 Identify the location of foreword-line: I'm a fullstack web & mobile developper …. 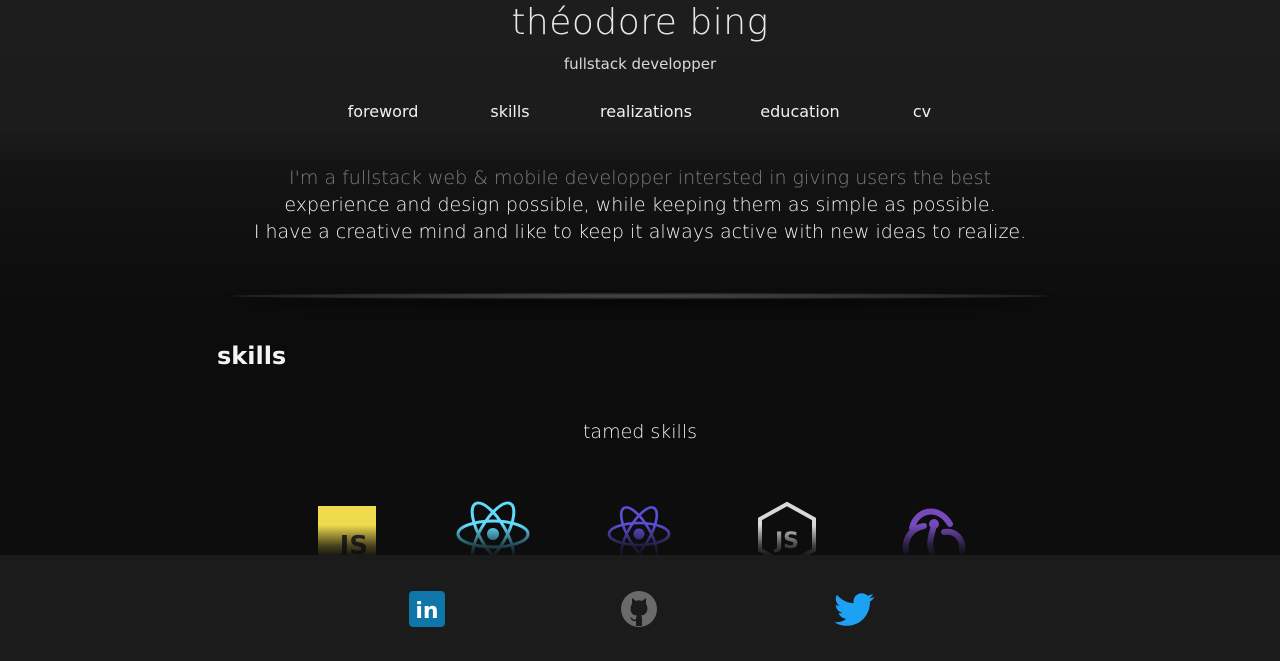
(640, 178).